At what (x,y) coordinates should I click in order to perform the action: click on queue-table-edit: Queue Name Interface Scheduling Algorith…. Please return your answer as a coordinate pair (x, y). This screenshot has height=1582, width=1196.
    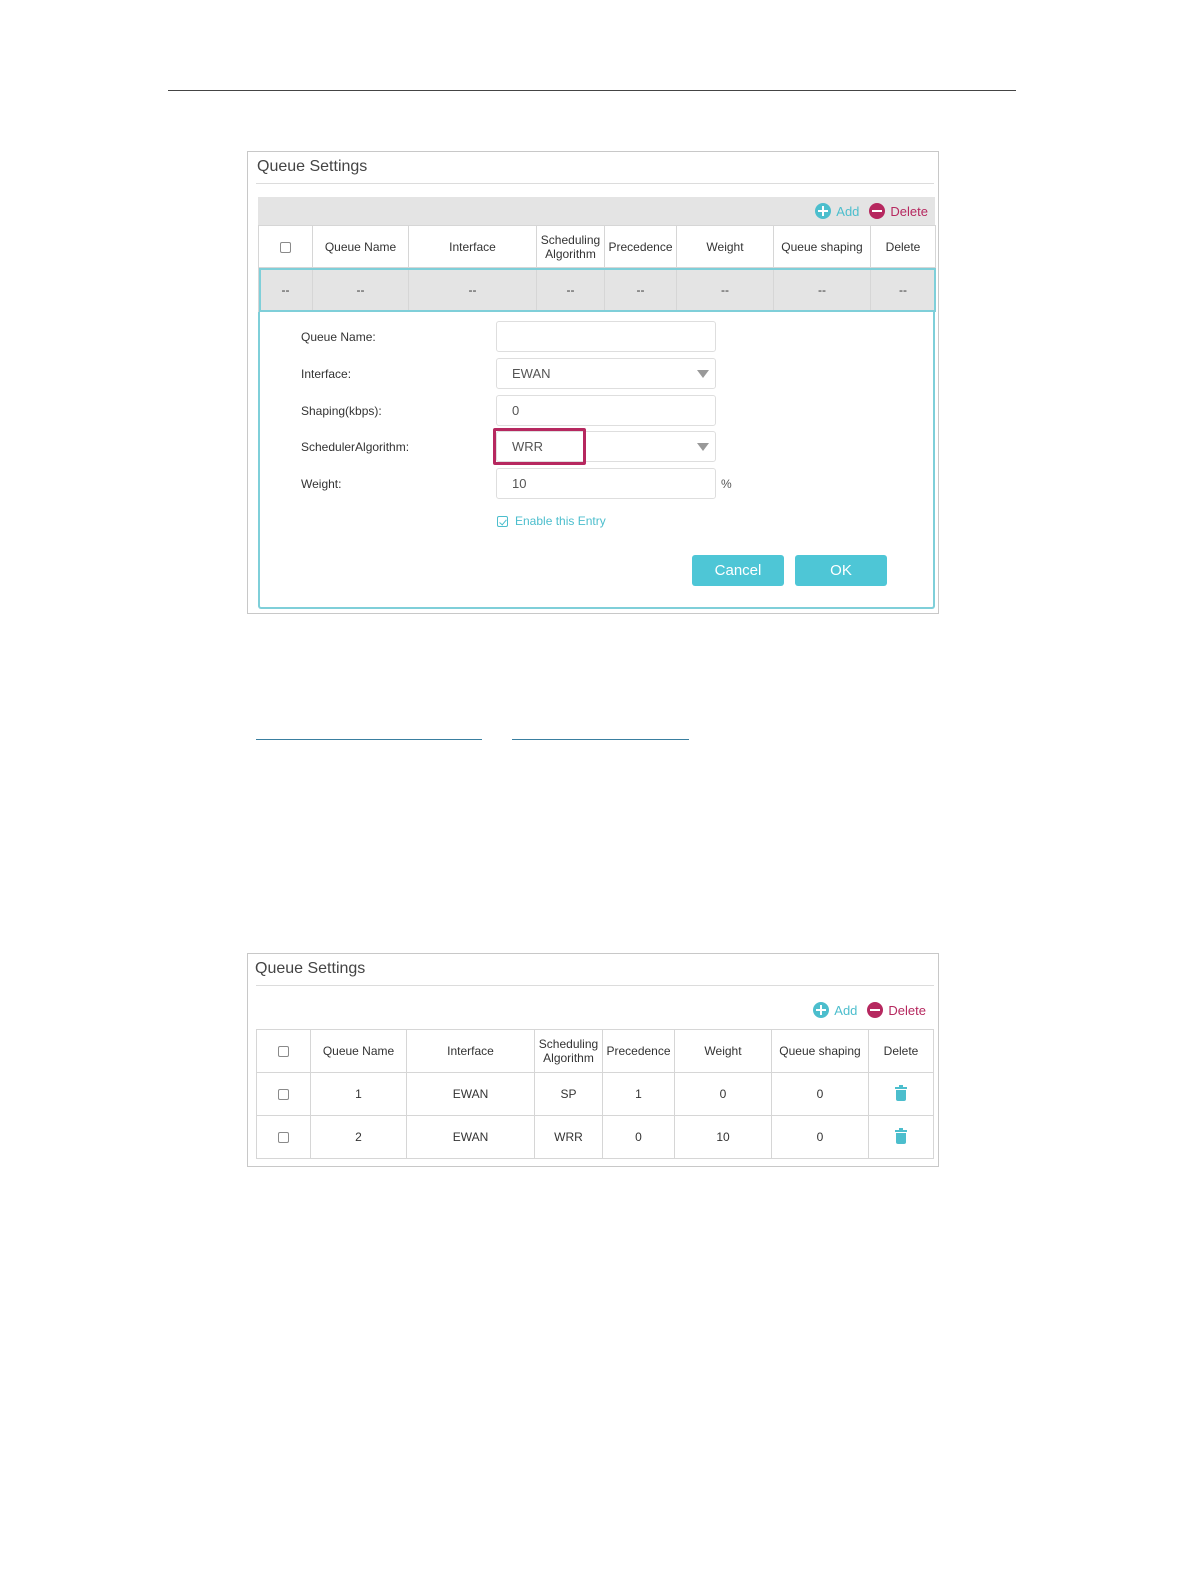
    Looking at the image, I should click on (597, 268).